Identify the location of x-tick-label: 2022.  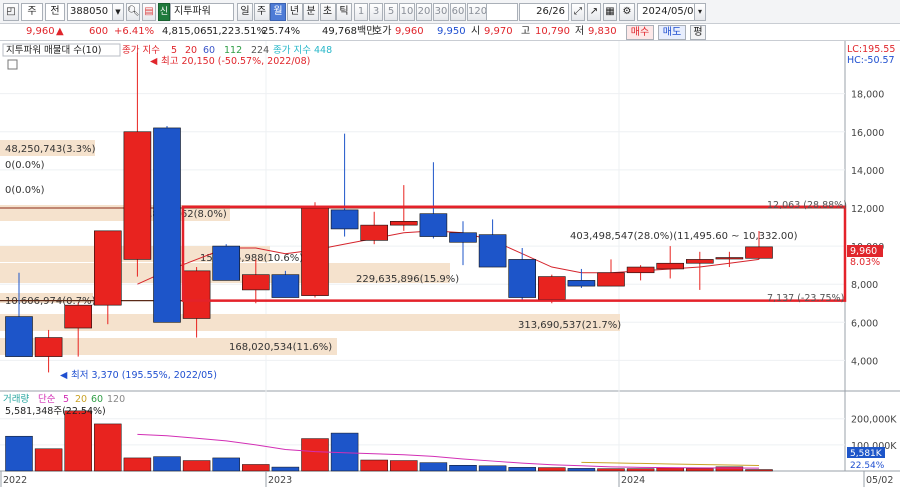
(15, 480).